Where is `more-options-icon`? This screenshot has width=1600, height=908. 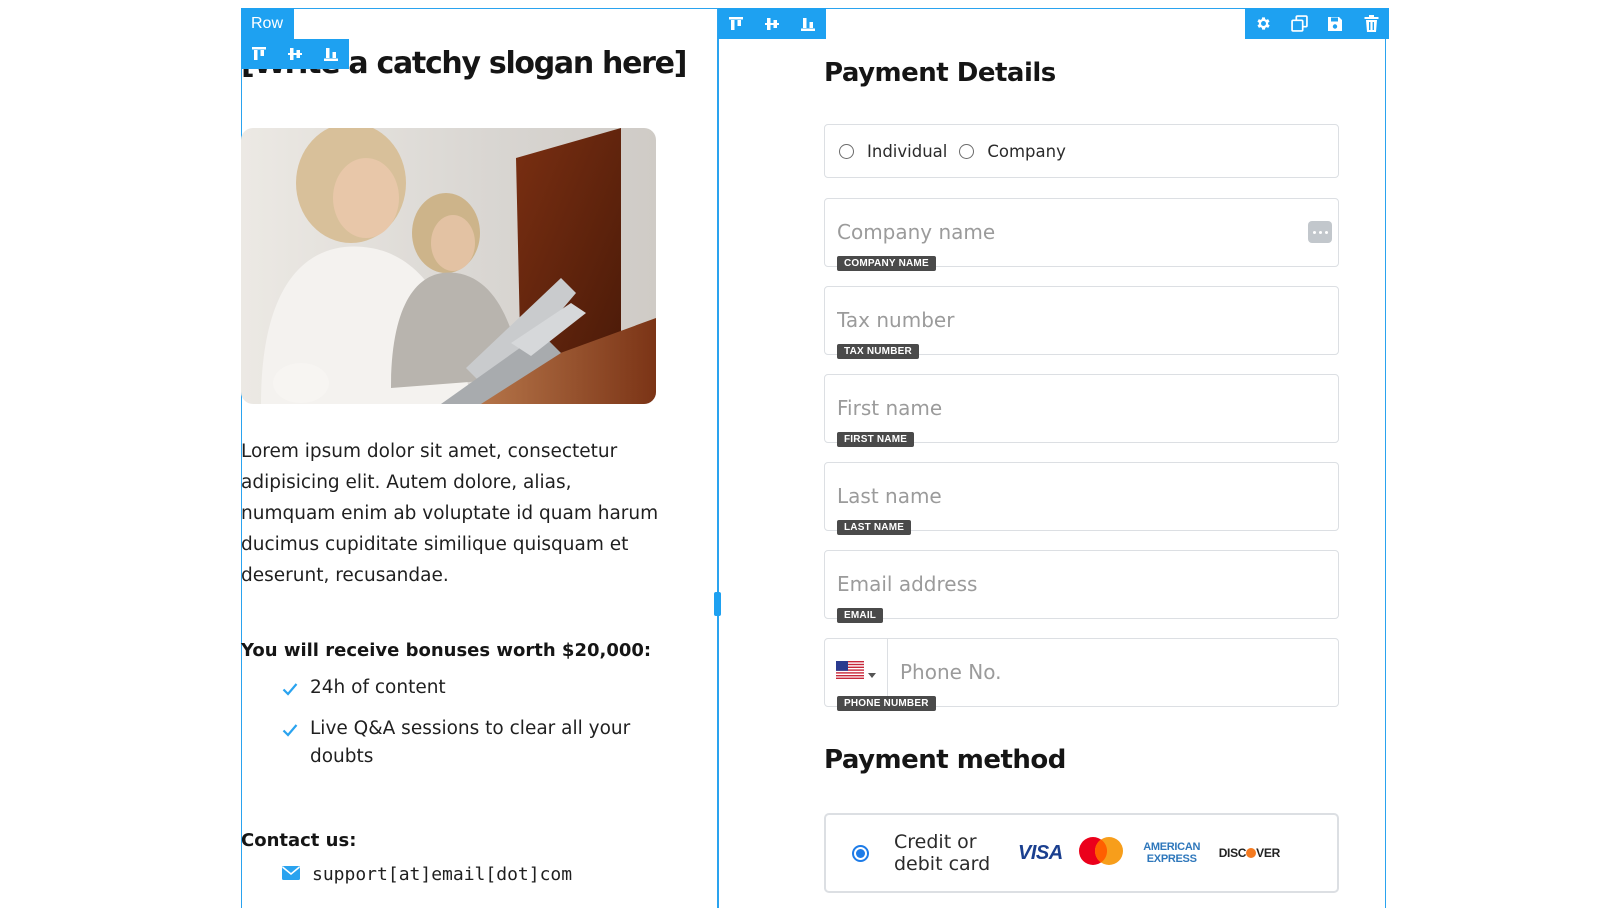 more-options-icon is located at coordinates (1320, 232).